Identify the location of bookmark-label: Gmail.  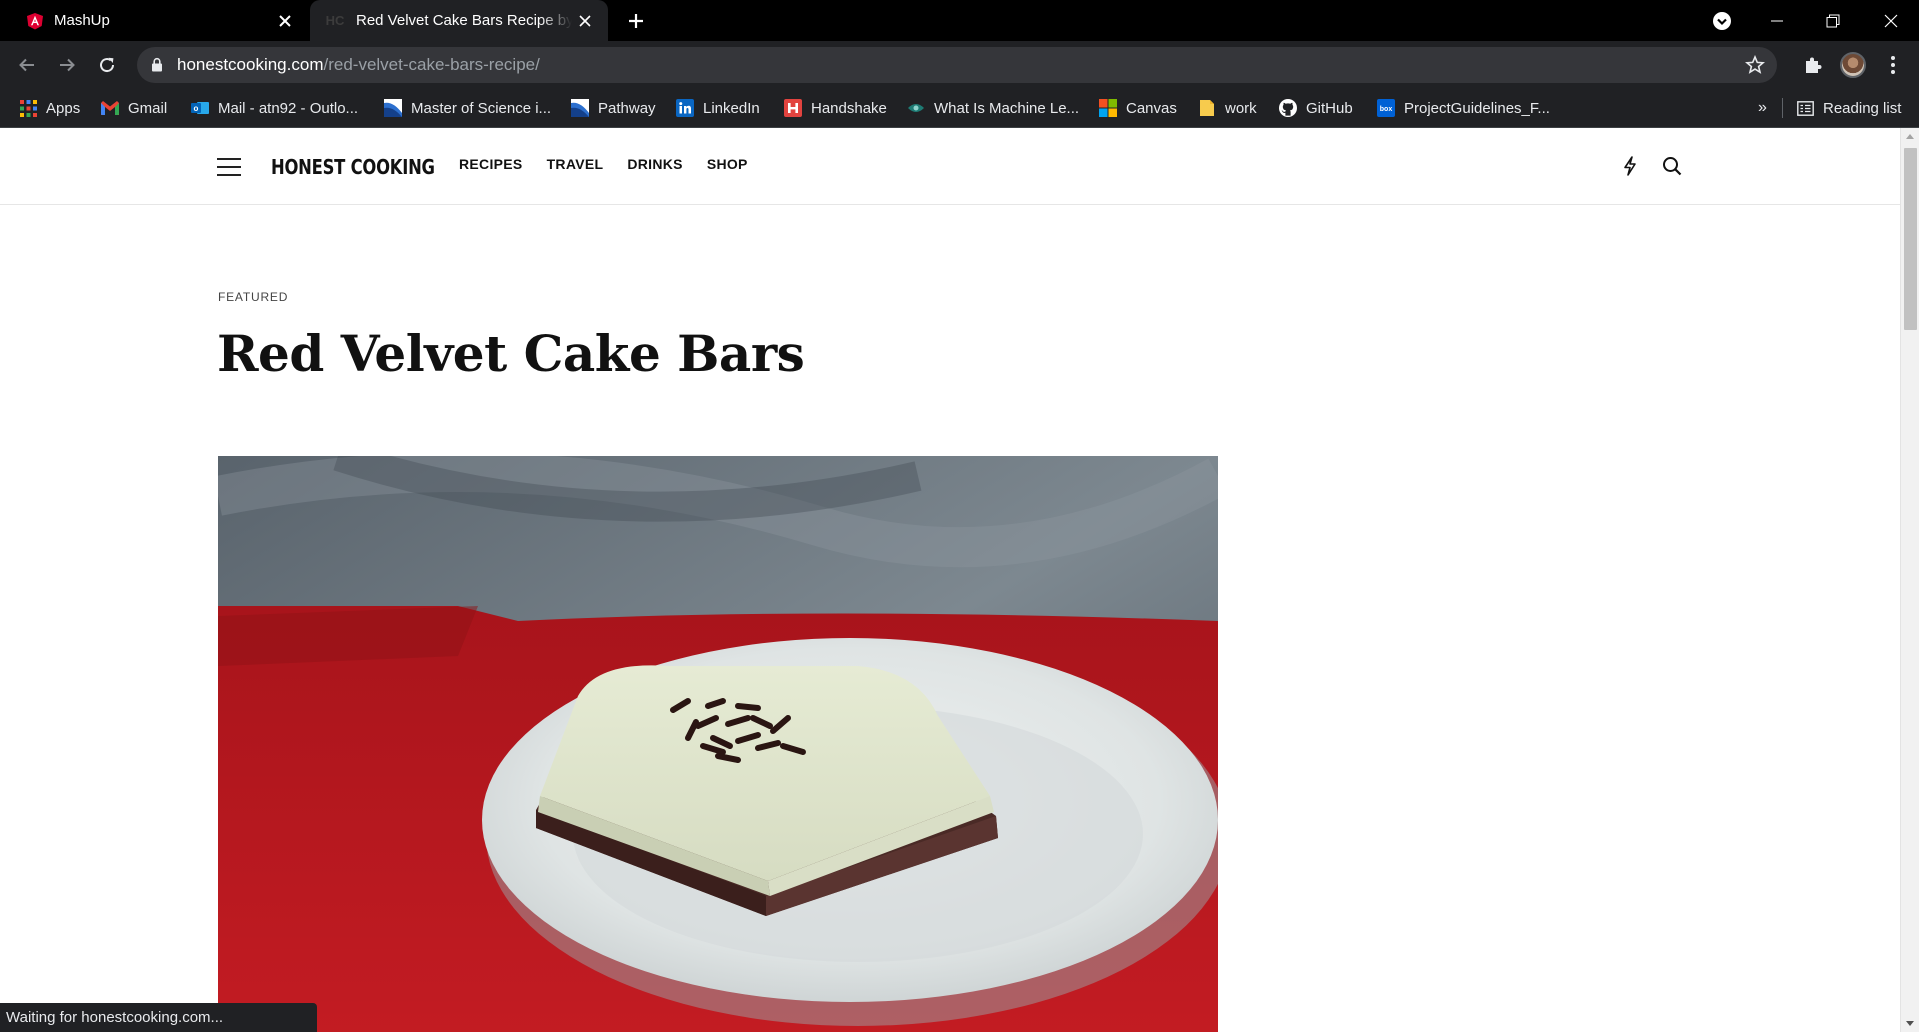
(148, 108).